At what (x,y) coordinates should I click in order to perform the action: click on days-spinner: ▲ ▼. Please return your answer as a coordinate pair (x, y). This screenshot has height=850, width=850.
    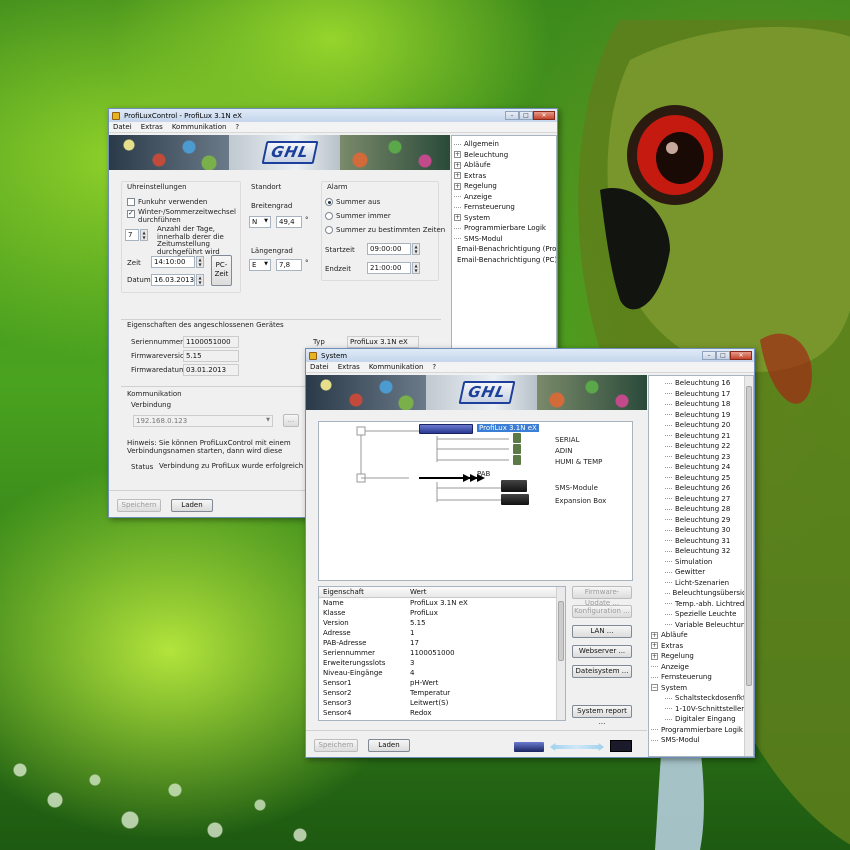
    Looking at the image, I should click on (144, 235).